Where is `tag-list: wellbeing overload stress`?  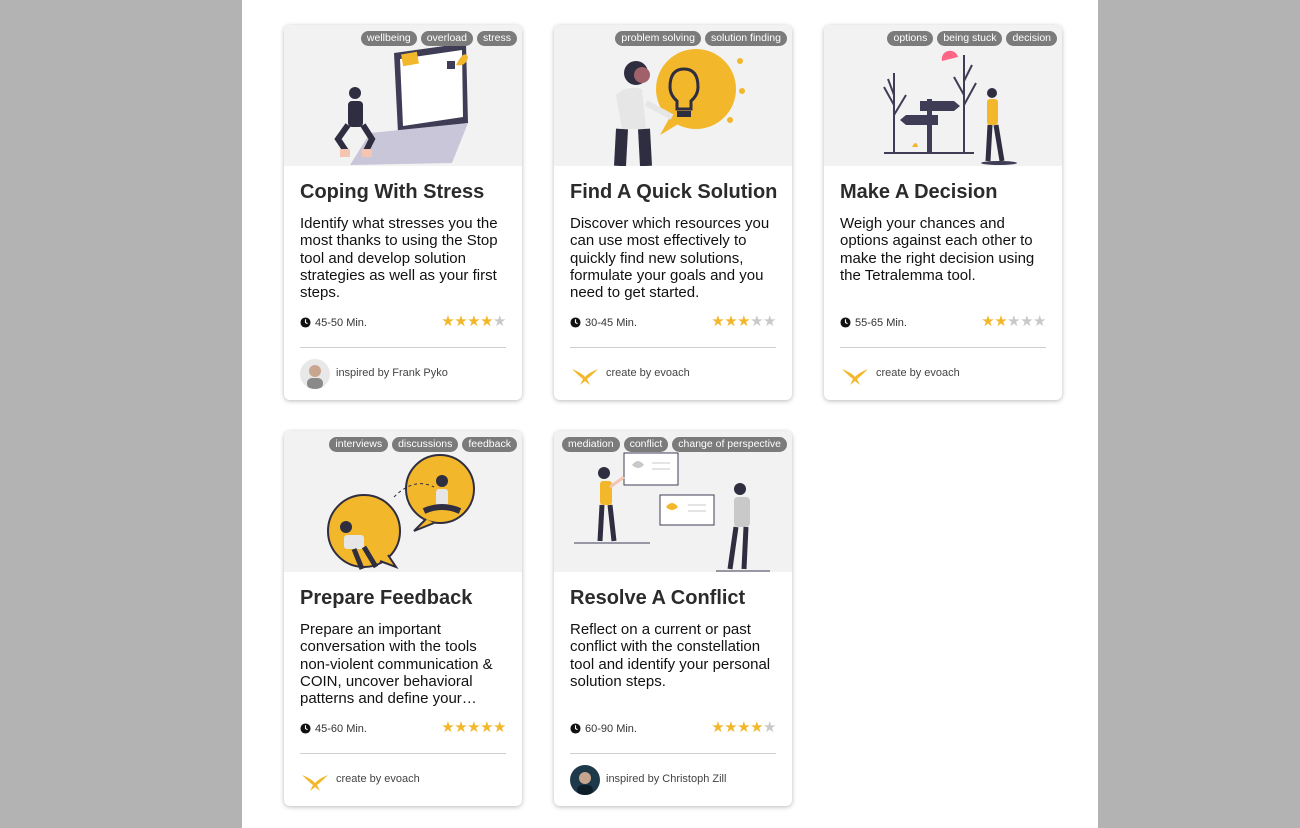
tag-list: wellbeing overload stress is located at coordinates (402, 38).